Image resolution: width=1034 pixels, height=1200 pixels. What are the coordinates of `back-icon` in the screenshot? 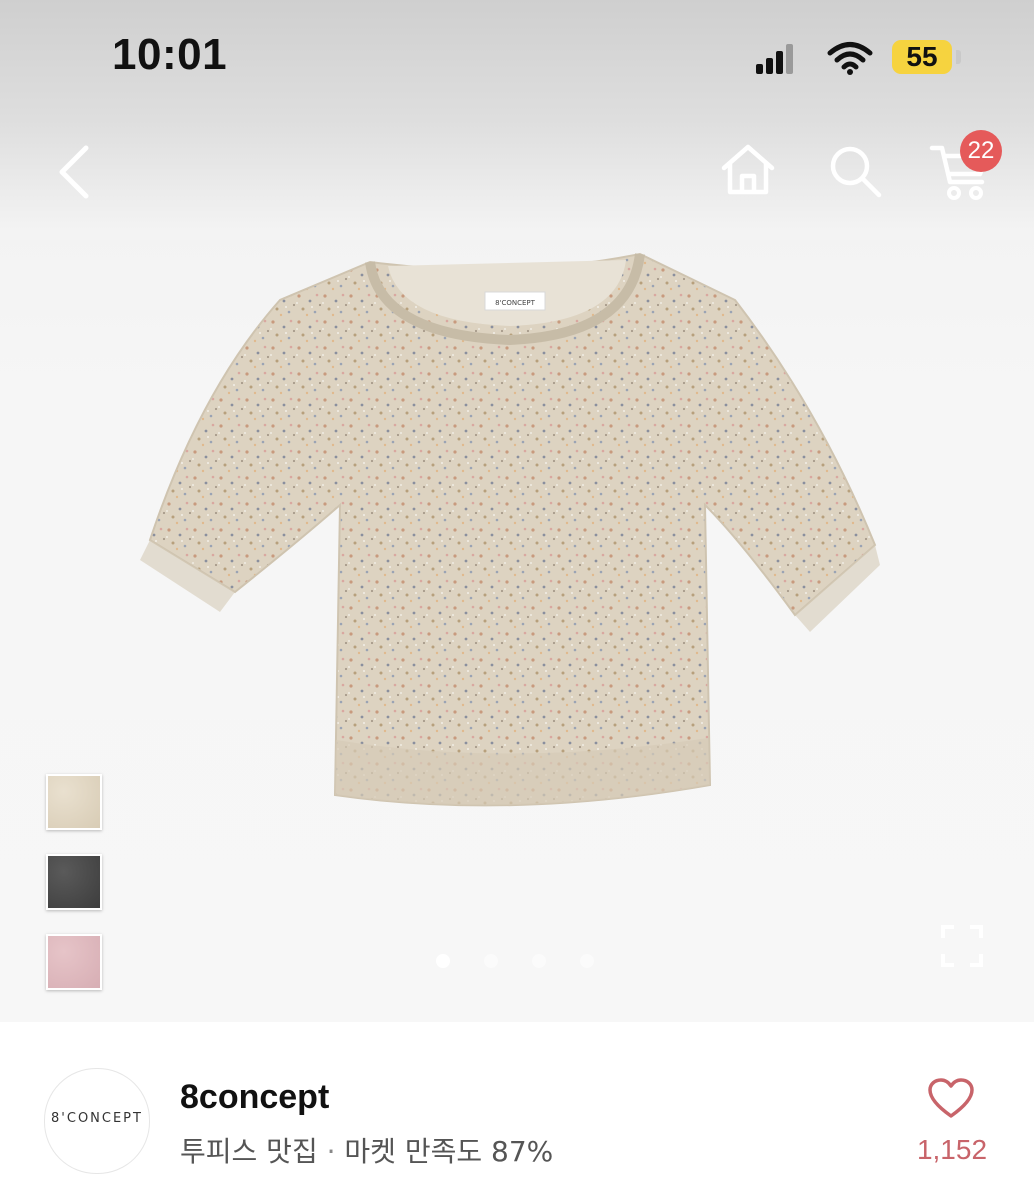 It's located at (74, 172).